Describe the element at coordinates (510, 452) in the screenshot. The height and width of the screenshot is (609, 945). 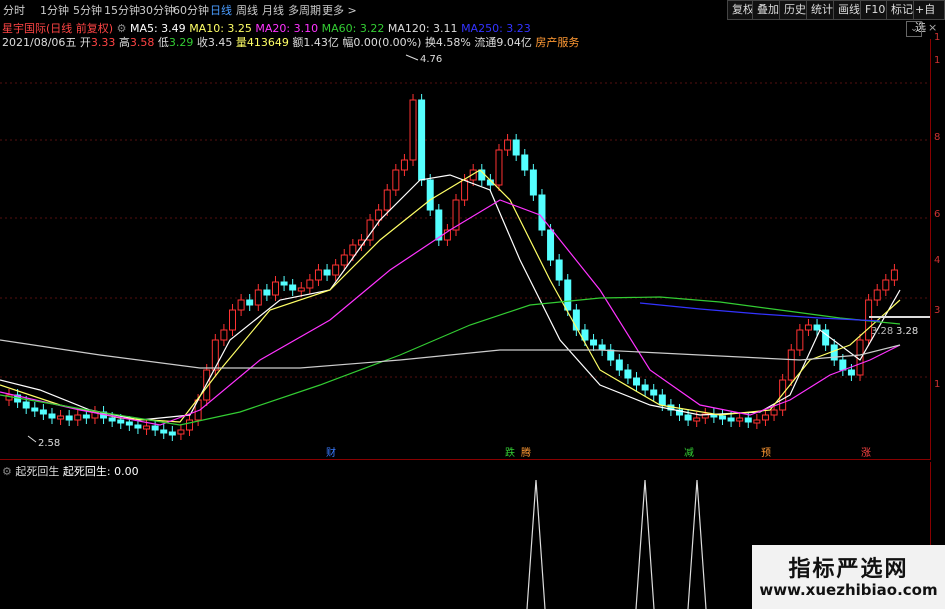
I see `signal-die: 跌` at that location.